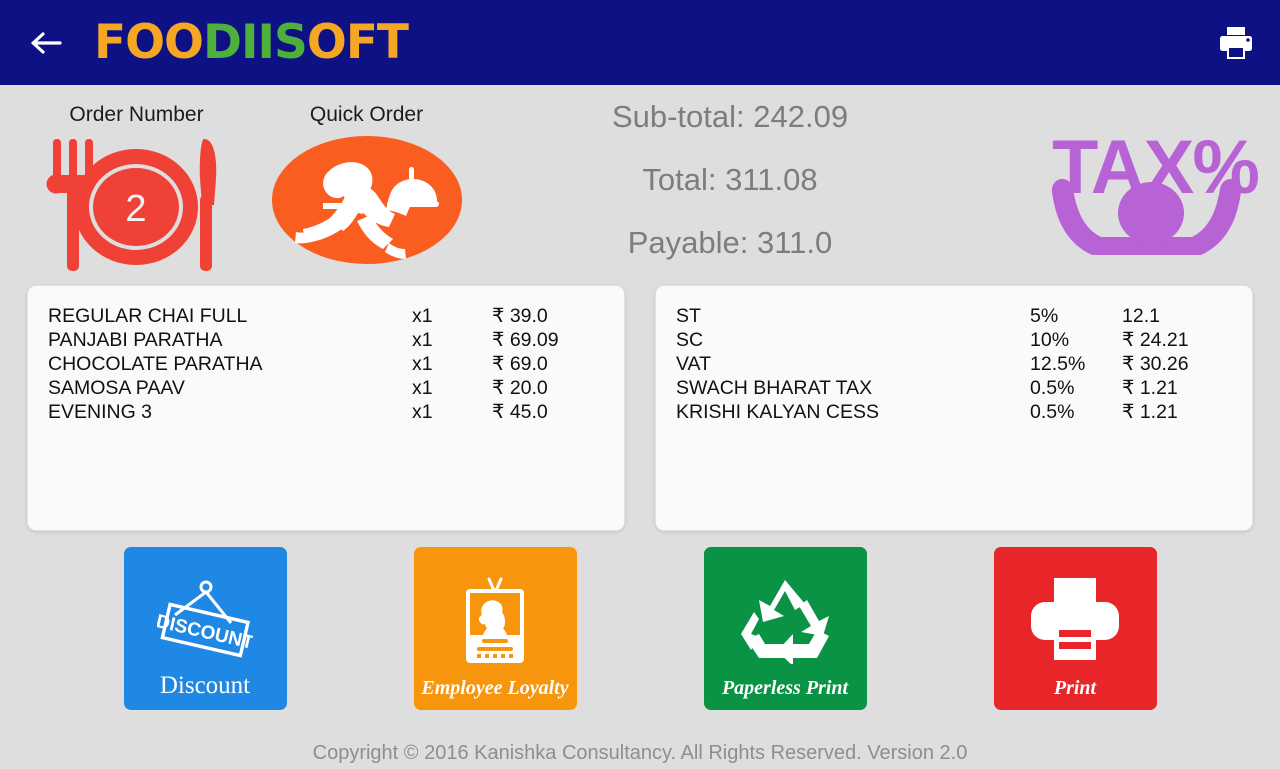  What do you see at coordinates (688, 316) in the screenshot?
I see `tax-row-name: ST` at bounding box center [688, 316].